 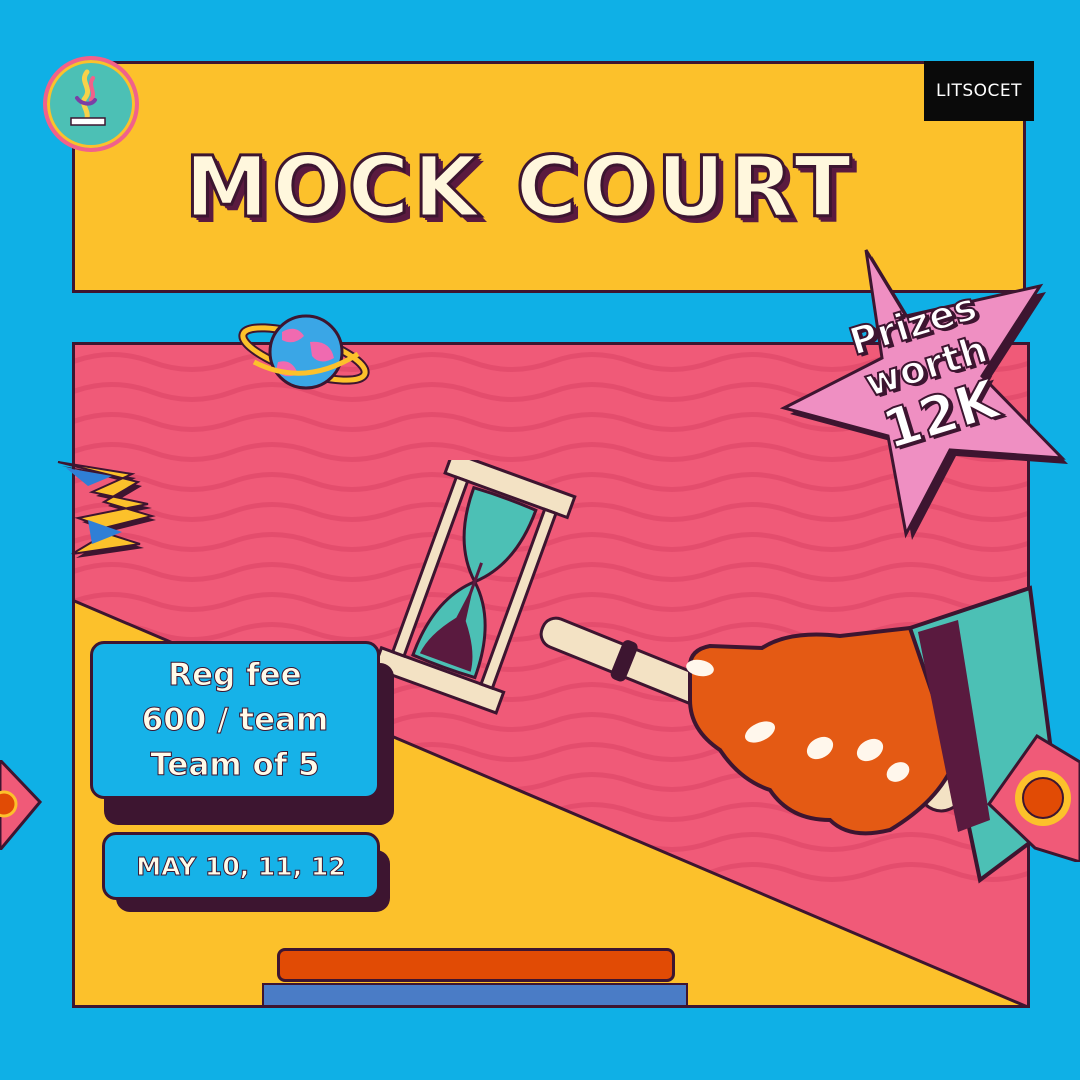 I want to click on event-dates: MAY 10, 11, 12, so click(x=241, y=866).